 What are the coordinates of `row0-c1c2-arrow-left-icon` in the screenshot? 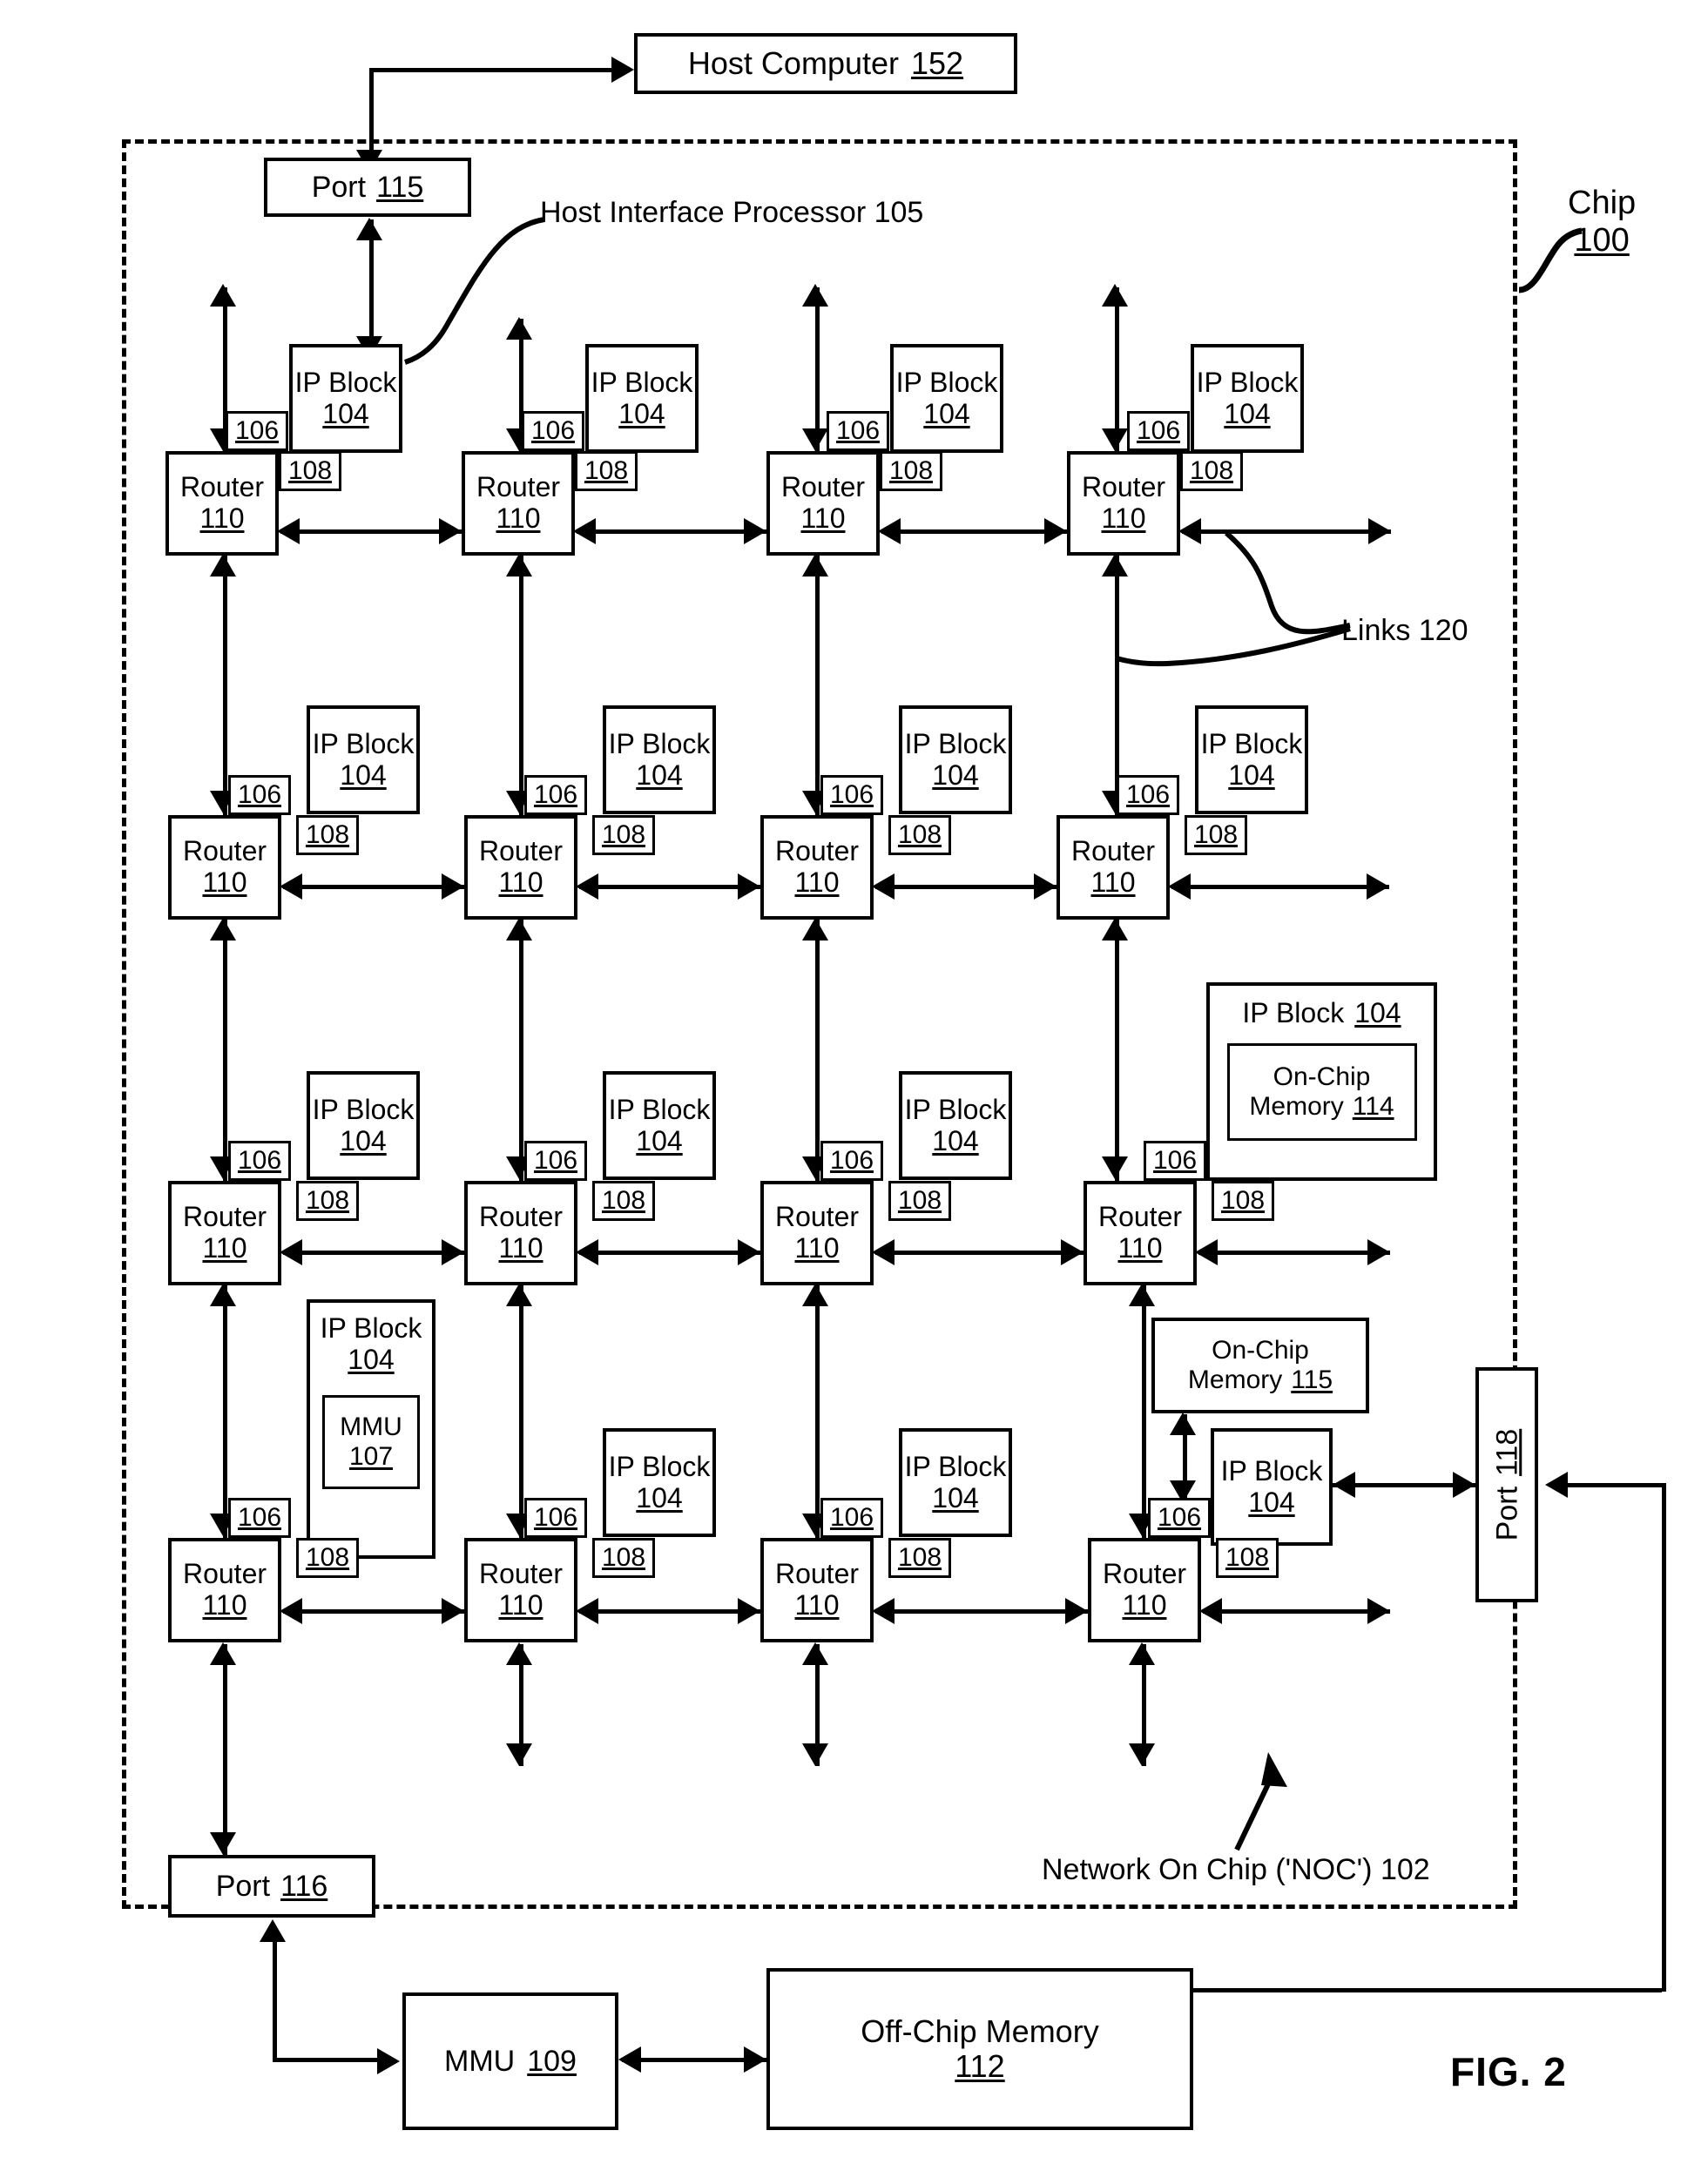 It's located at (584, 531).